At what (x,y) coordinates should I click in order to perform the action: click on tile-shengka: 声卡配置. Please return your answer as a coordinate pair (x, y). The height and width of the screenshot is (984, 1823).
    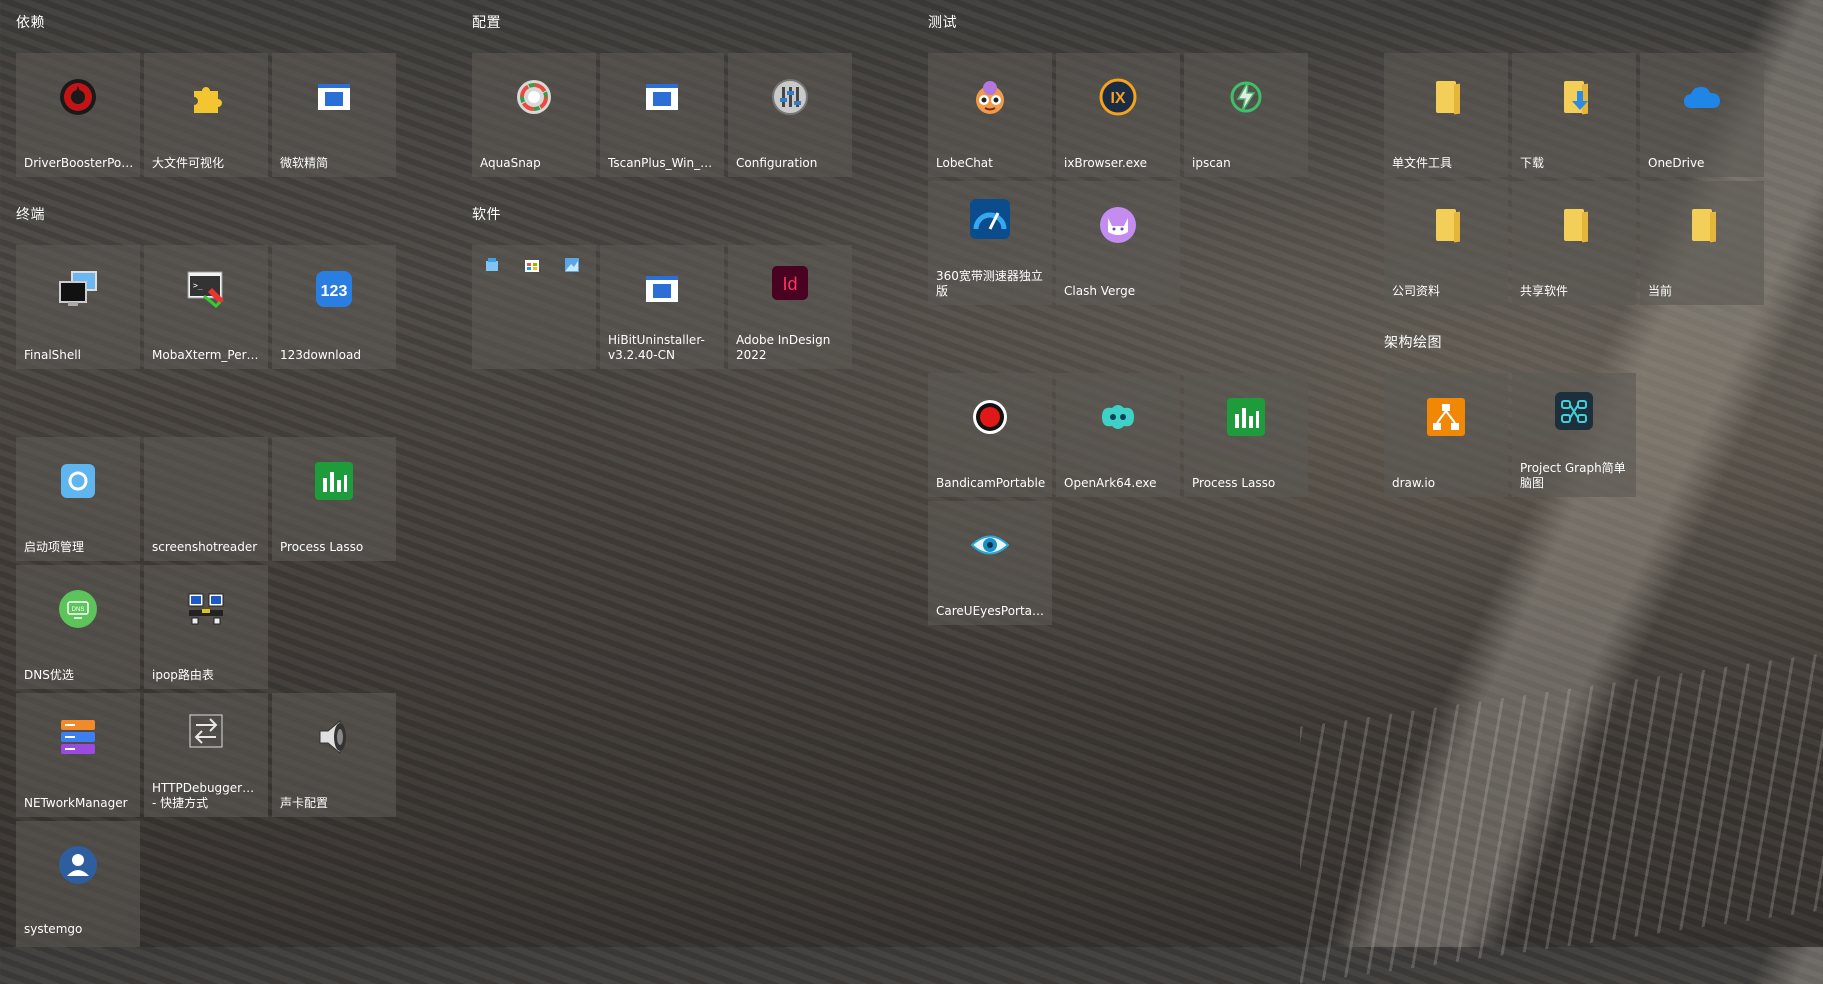
    Looking at the image, I should click on (334, 755).